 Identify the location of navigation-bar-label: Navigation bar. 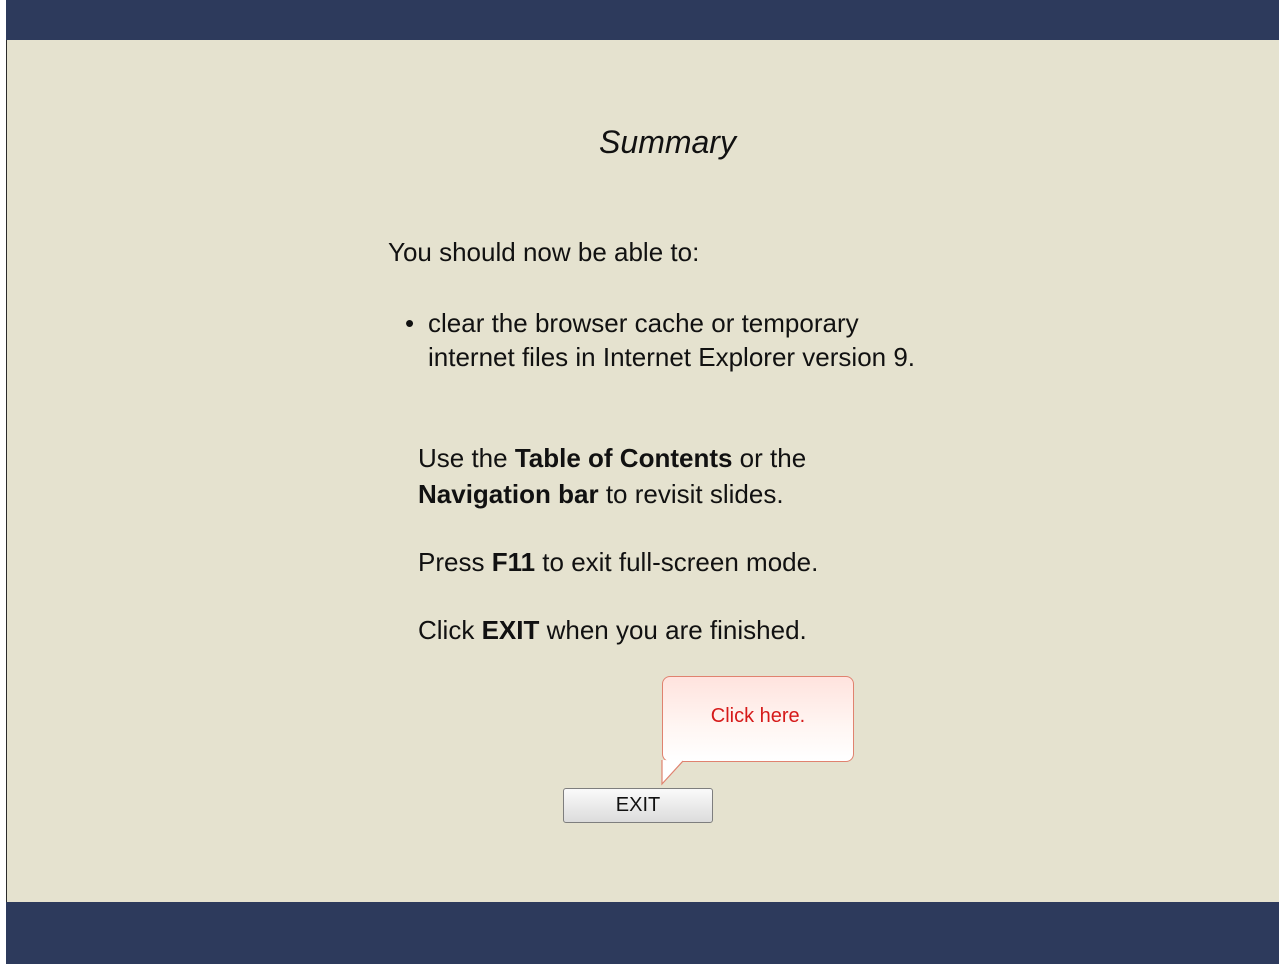
(508, 494).